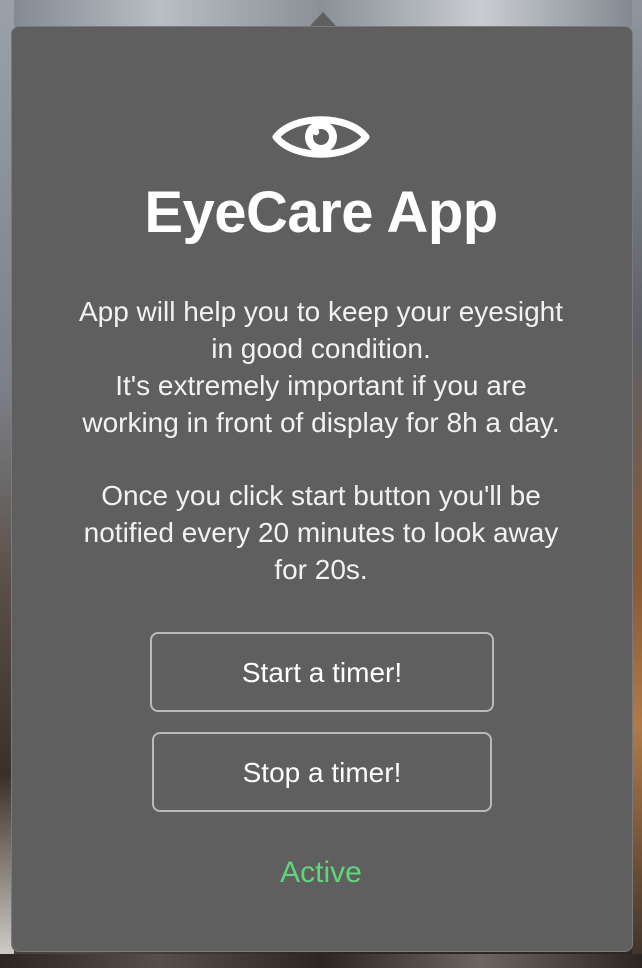 The image size is (642, 968). Describe the element at coordinates (321, 495) in the screenshot. I see `description-line: Once you click start button you'll be` at that location.